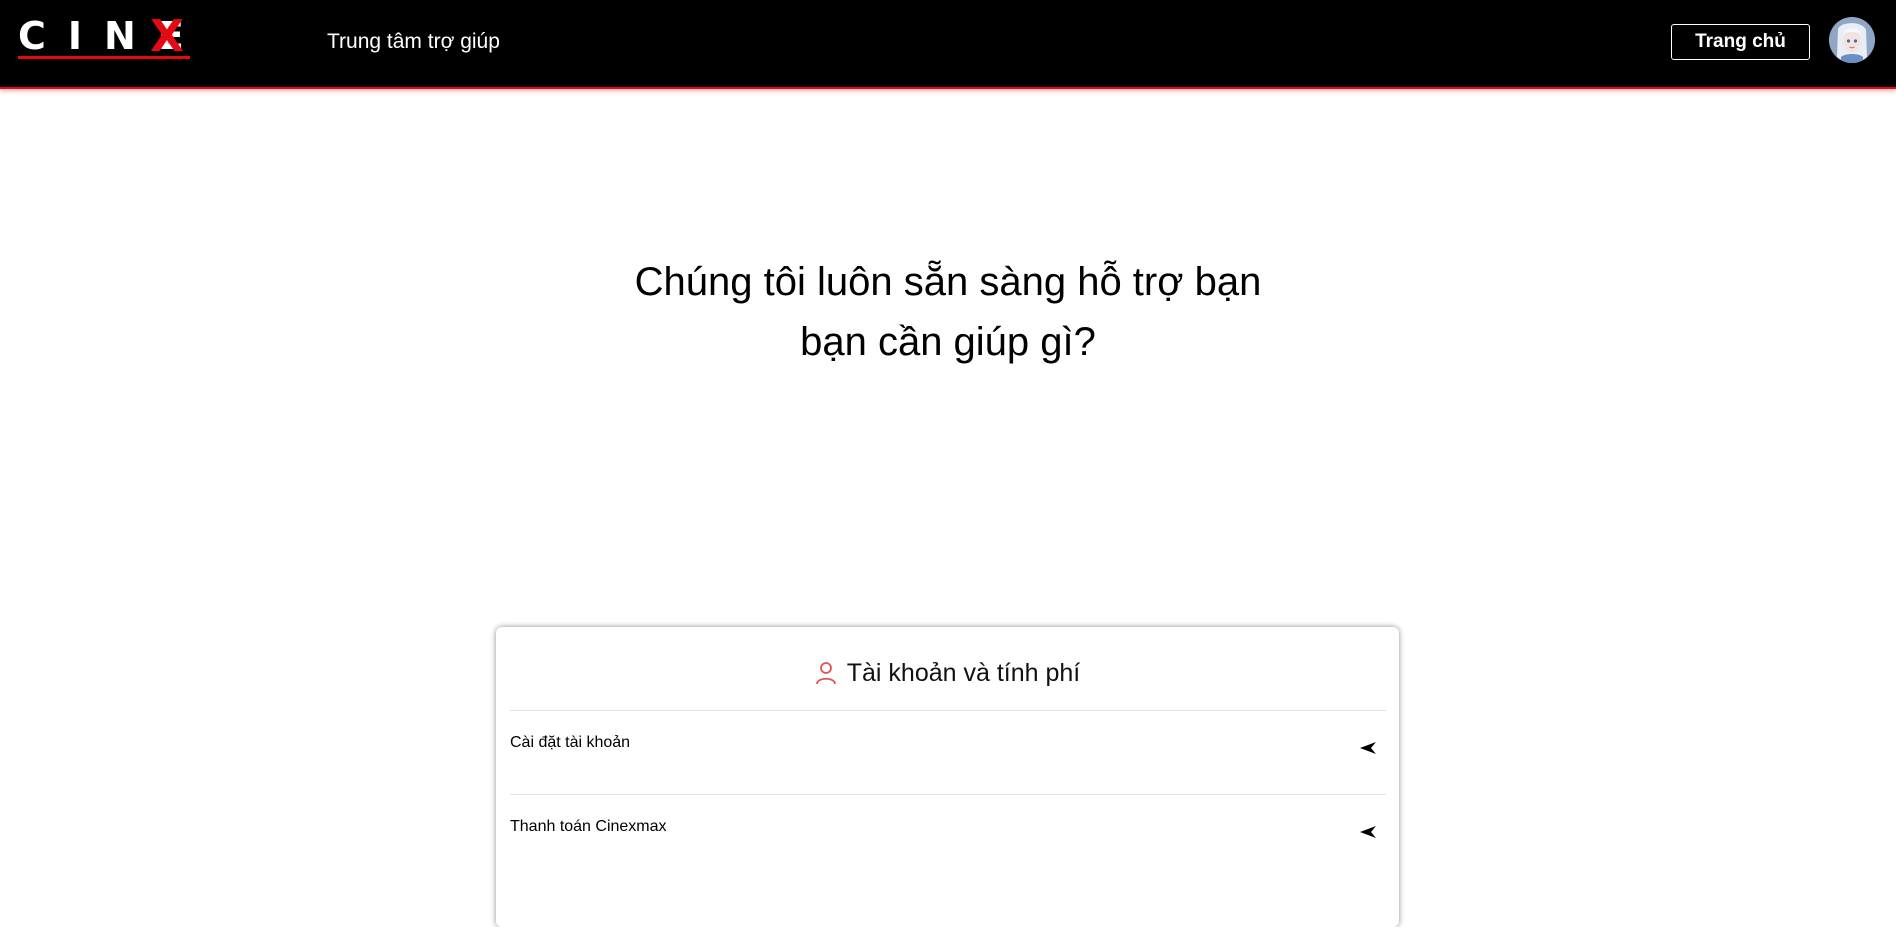 The width and height of the screenshot is (1896, 927). What do you see at coordinates (1740, 42) in the screenshot?
I see `home-button: Trang chủ` at bounding box center [1740, 42].